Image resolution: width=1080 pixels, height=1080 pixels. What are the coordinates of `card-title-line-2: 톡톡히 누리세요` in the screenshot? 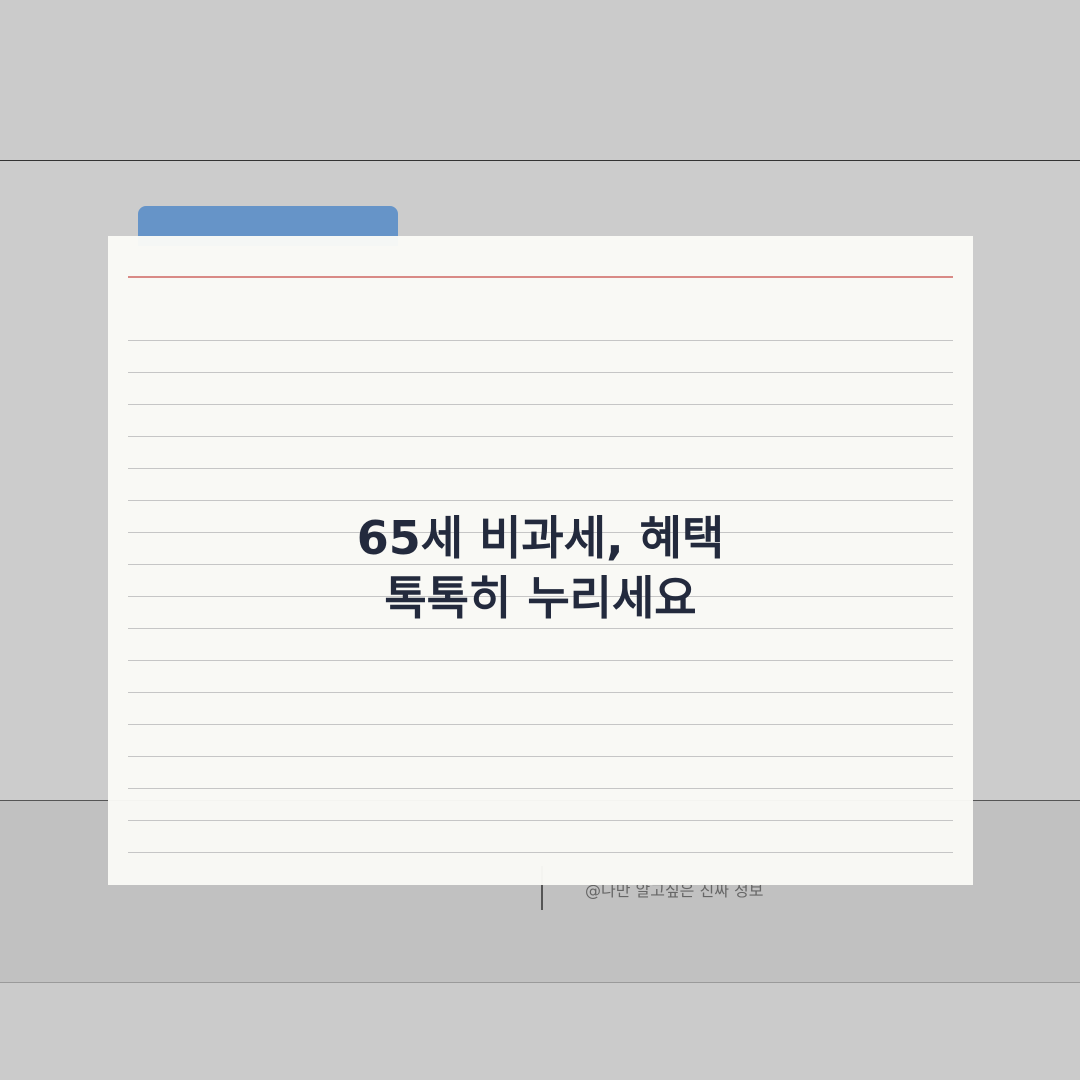 It's located at (540, 598).